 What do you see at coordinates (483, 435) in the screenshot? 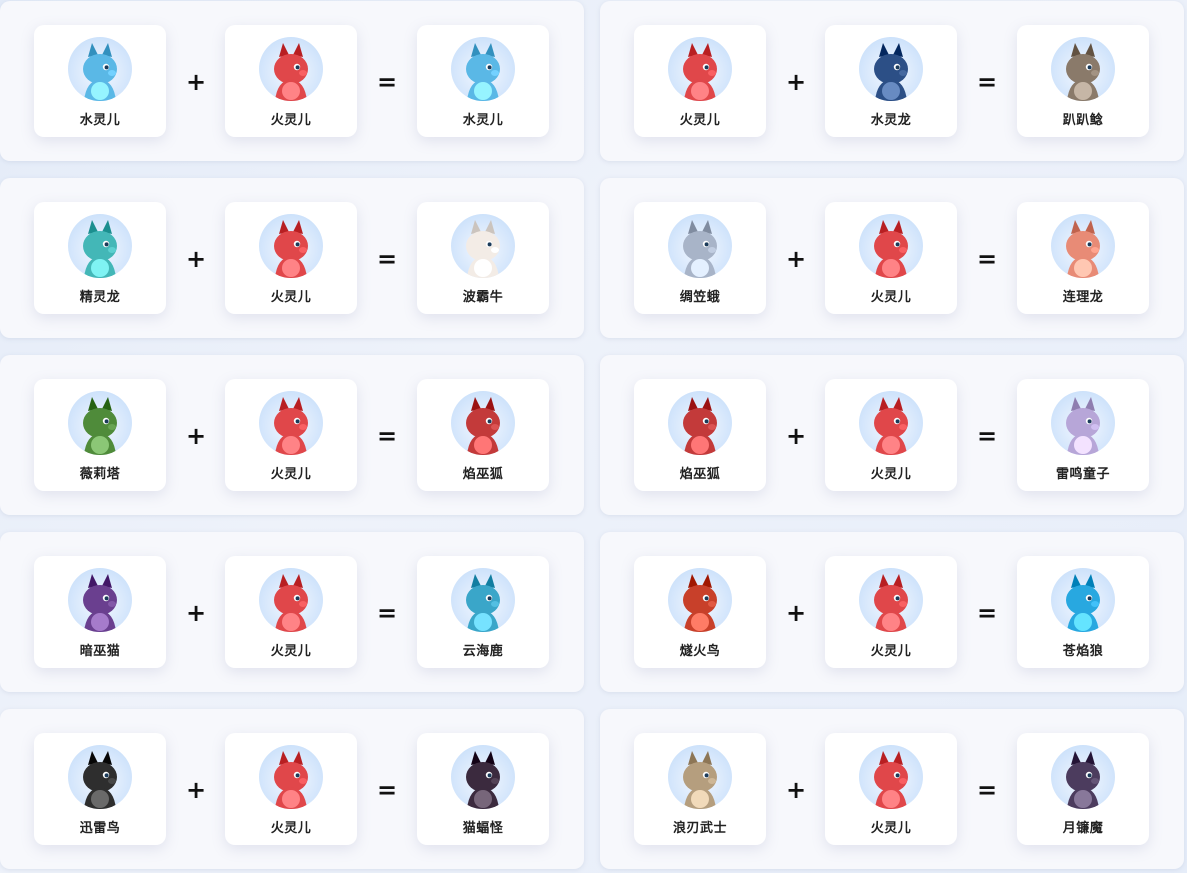
I see `result-pet-card: 焰巫狐` at bounding box center [483, 435].